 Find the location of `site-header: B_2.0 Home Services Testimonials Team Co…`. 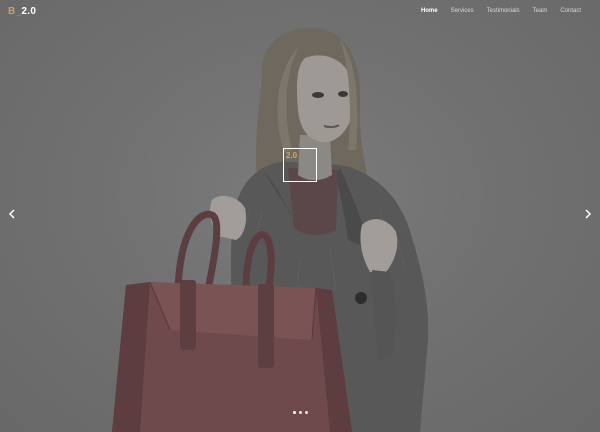

site-header: B_2.0 Home Services Testimonials Team Co… is located at coordinates (300, 13).